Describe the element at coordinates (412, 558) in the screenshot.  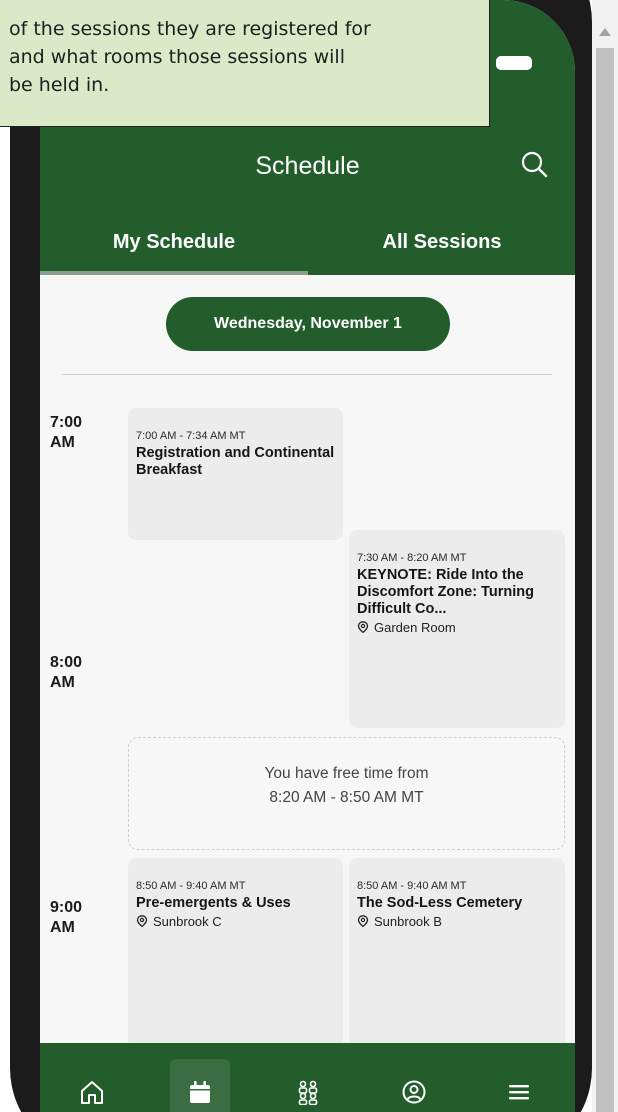
I see `session-time: 7:30 AM - 8:20 AM MT` at that location.